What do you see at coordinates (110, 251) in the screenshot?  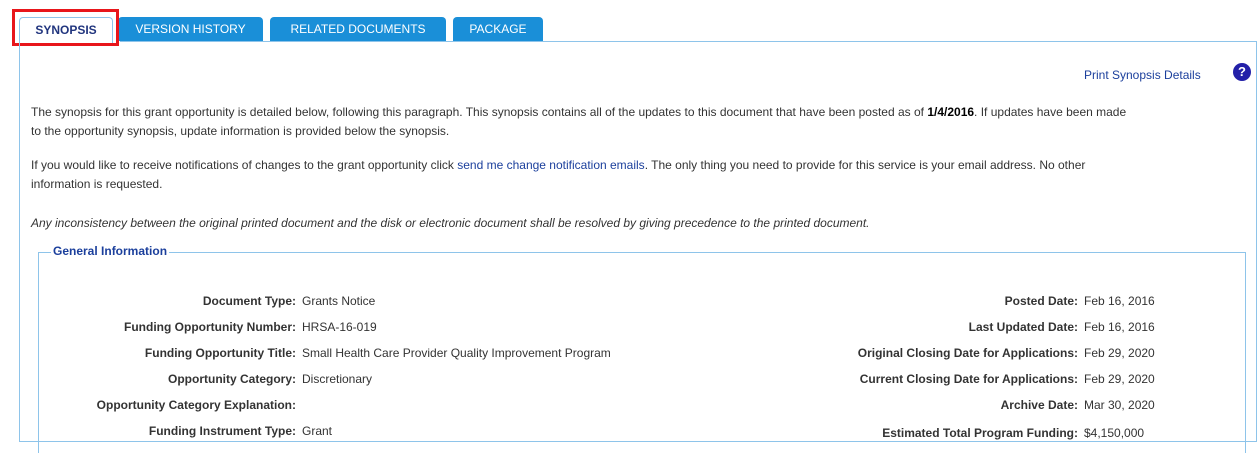 I see `general-information-legend: General Information` at bounding box center [110, 251].